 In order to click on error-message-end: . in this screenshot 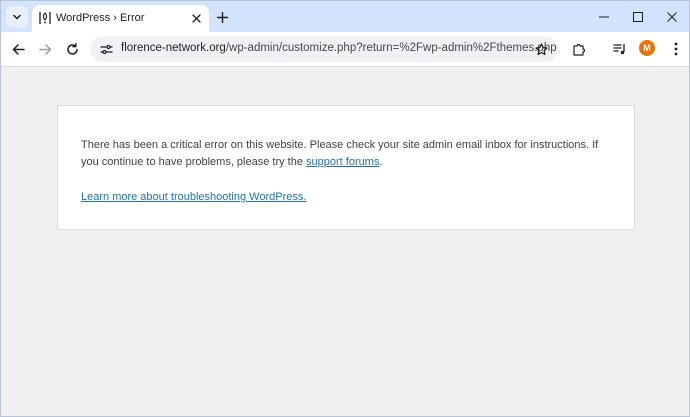, I will do `click(381, 161)`.